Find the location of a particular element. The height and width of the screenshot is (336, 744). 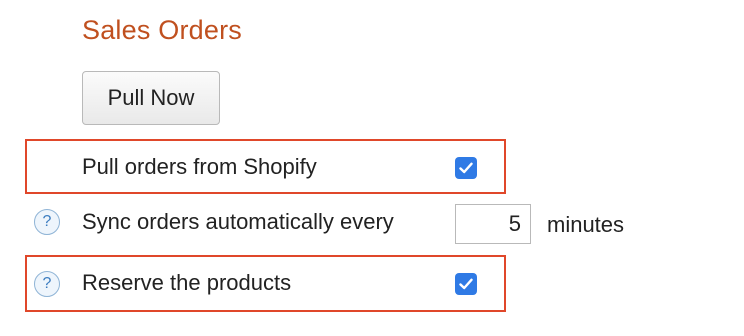

pull-orders-checkbox is located at coordinates (466, 168).